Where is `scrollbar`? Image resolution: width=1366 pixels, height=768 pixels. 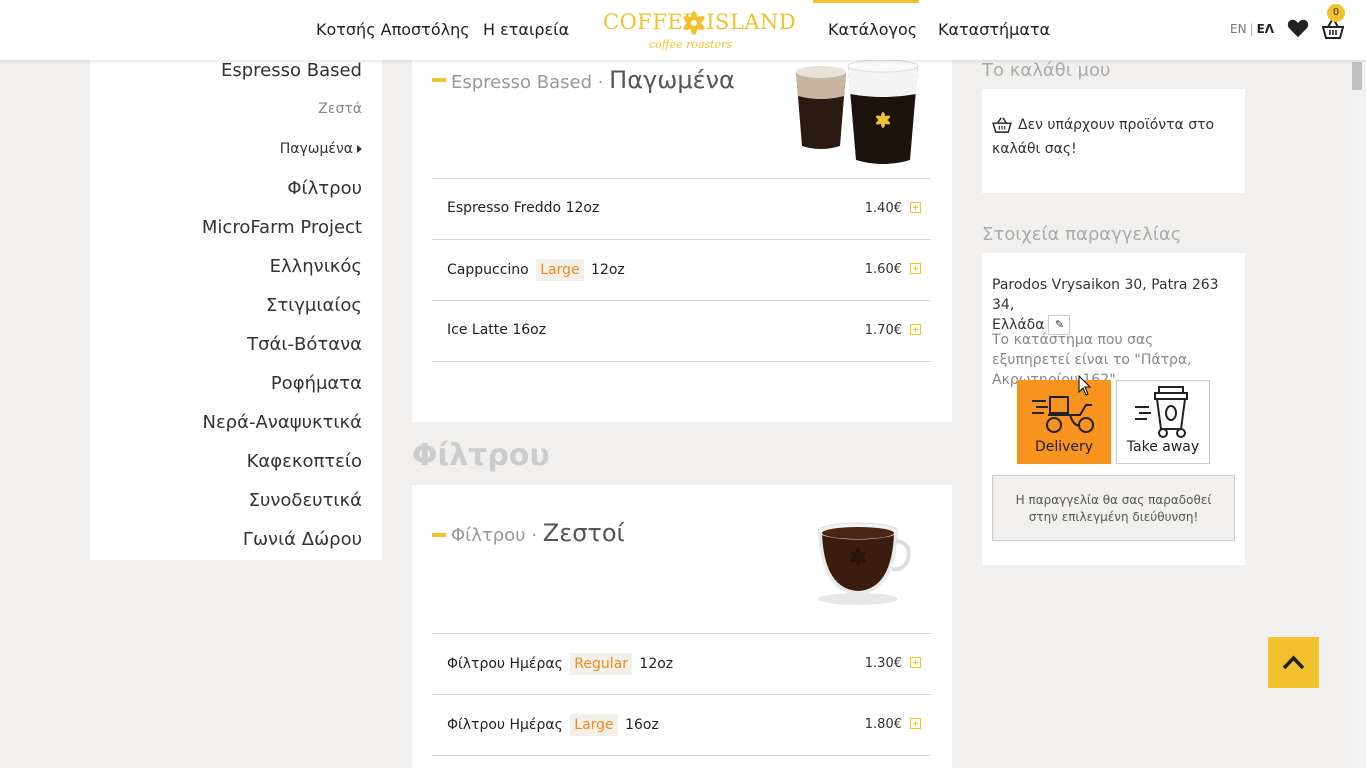 scrollbar is located at coordinates (1357, 414).